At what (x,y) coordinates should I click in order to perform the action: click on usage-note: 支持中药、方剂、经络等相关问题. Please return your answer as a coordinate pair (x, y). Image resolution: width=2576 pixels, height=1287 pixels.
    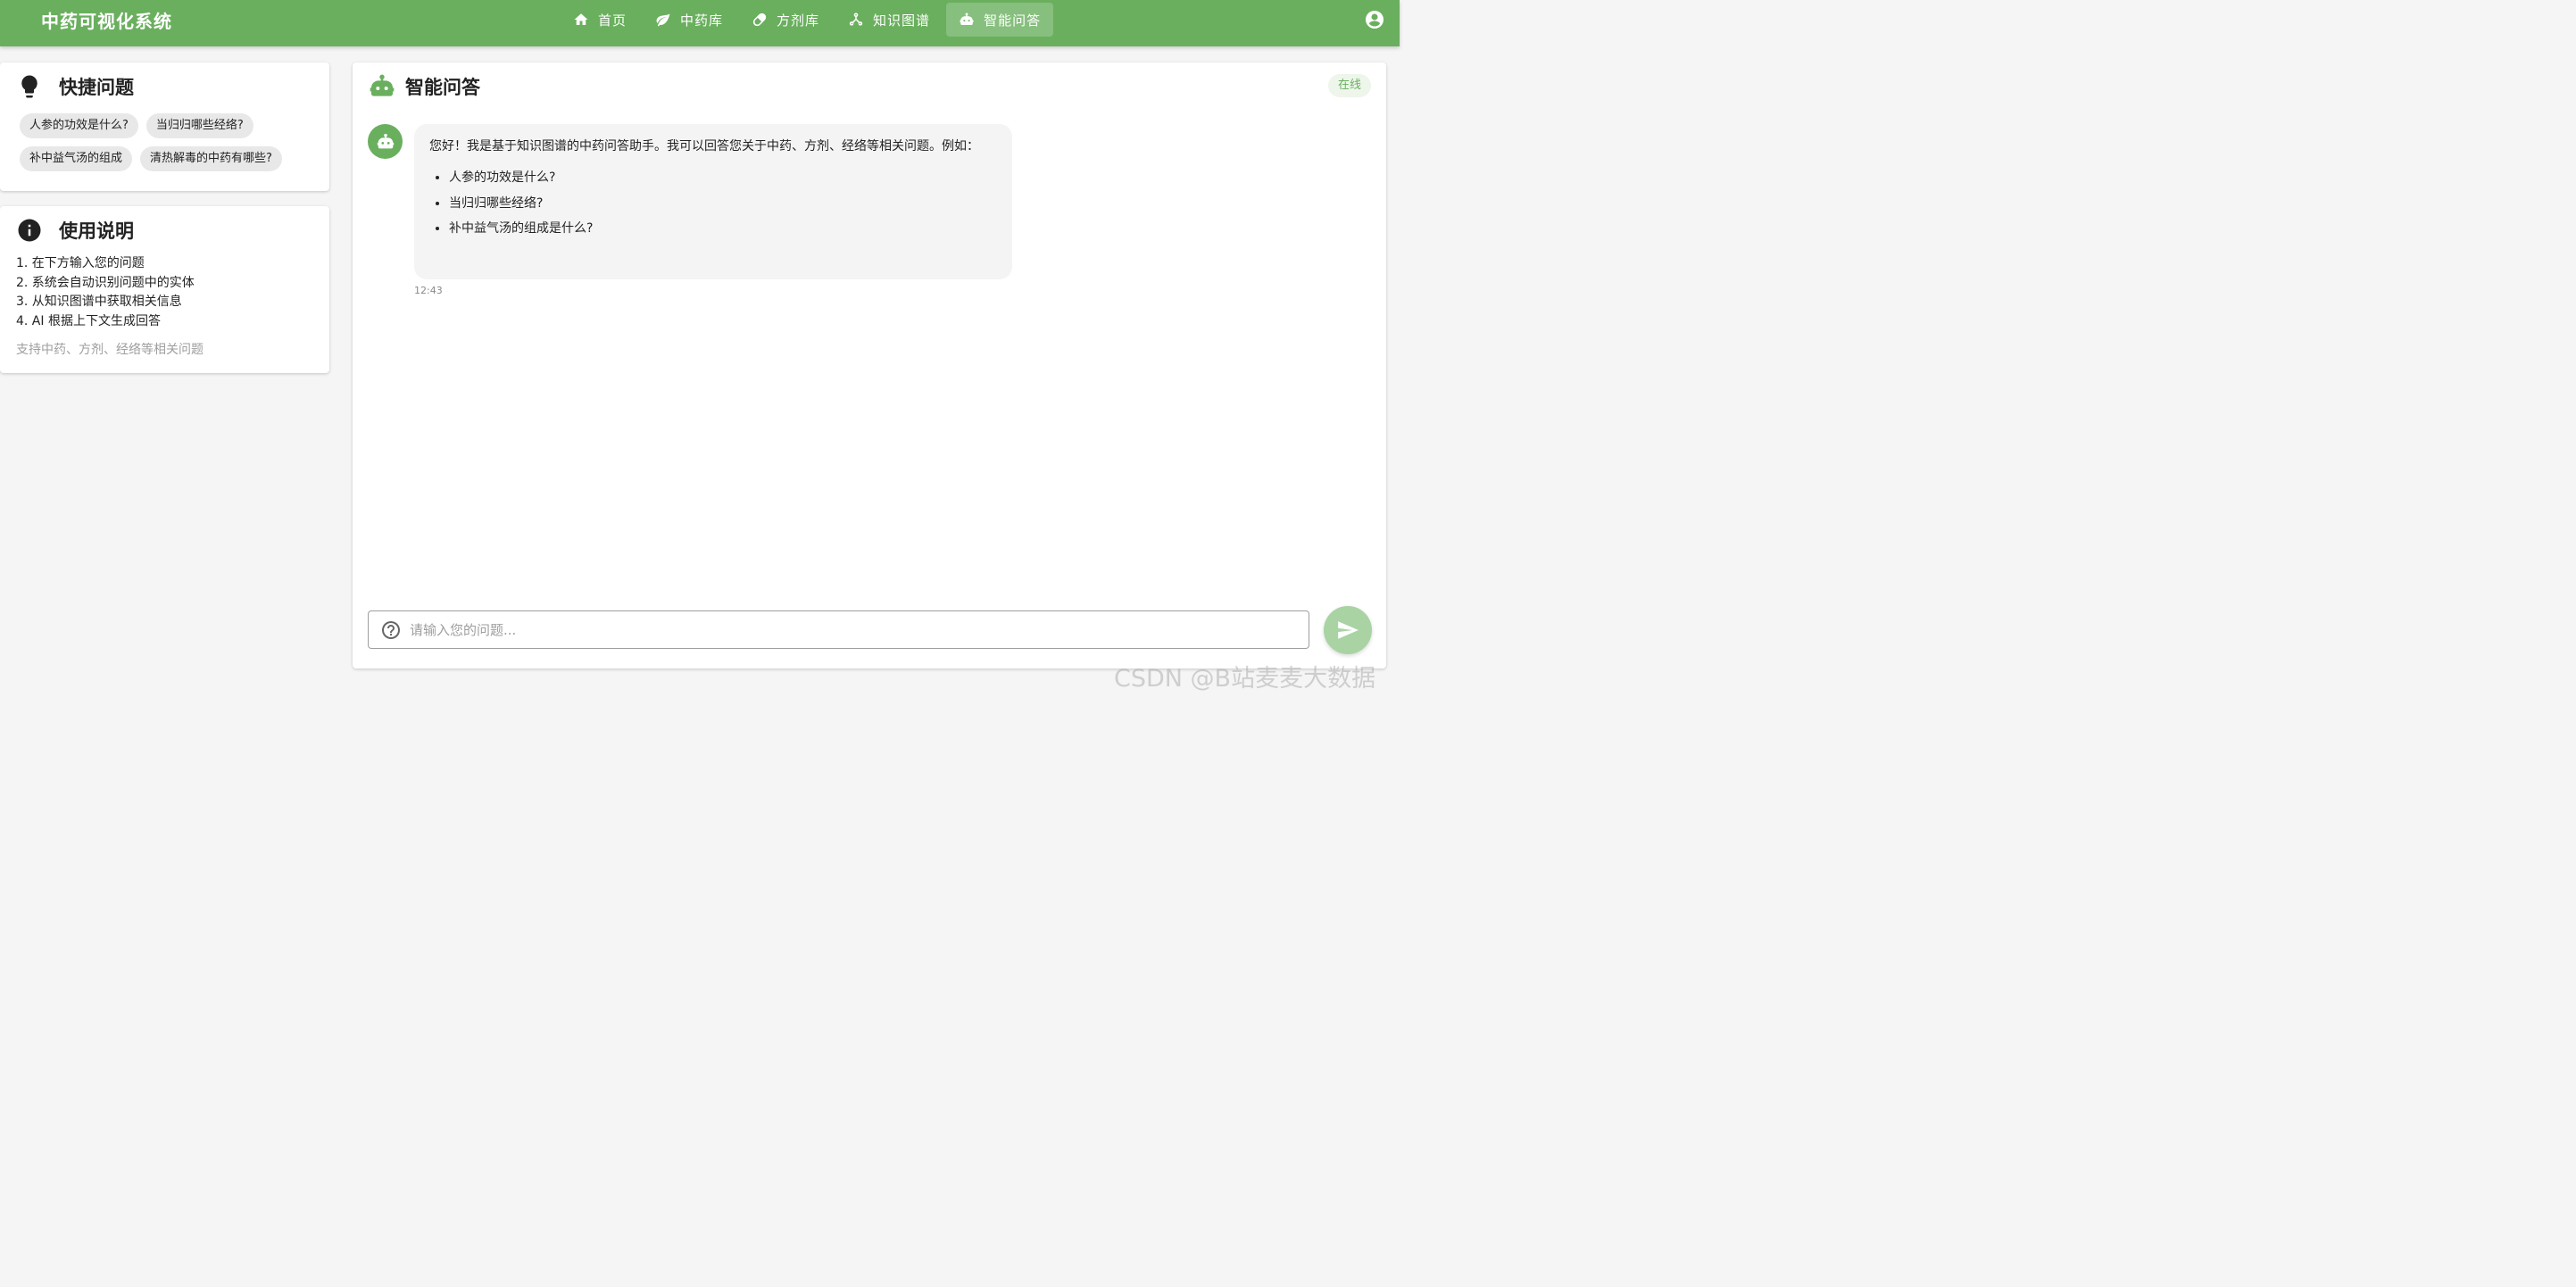
    Looking at the image, I should click on (110, 350).